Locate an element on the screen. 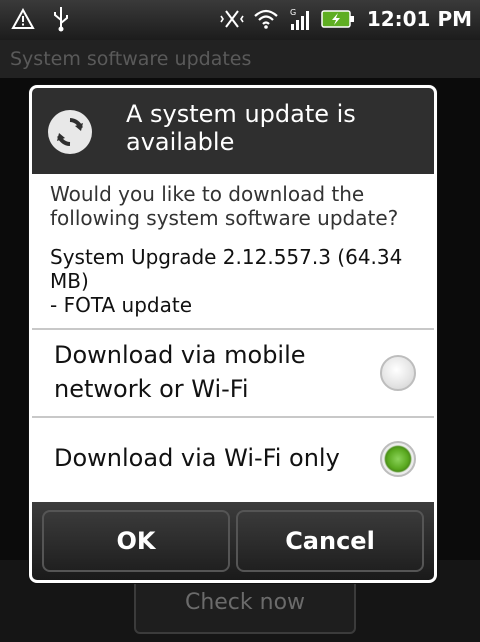 The width and height of the screenshot is (480, 642). option-wifi-only: Download via Wi-Fi only is located at coordinates (233, 460).